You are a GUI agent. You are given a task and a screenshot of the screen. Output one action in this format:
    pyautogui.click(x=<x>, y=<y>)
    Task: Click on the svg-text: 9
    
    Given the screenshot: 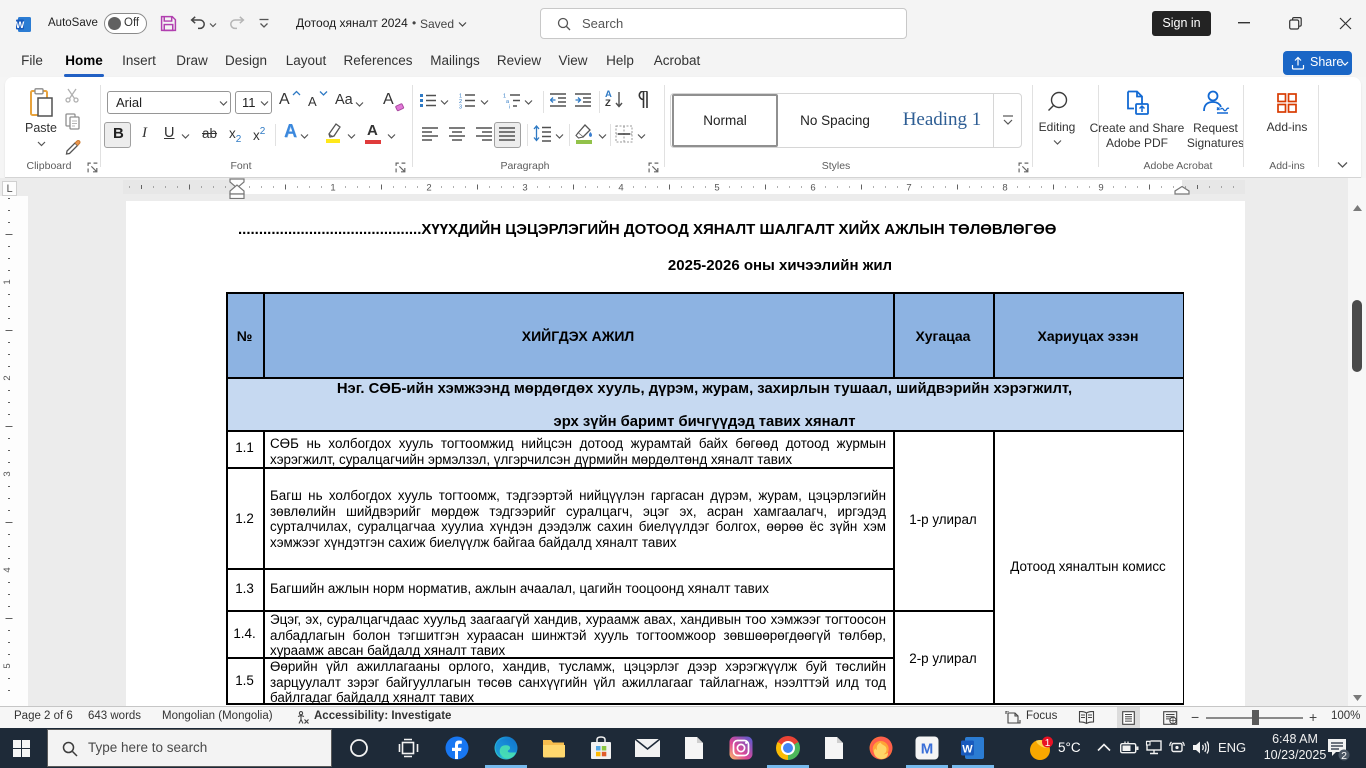 What is the action you would take?
    pyautogui.click(x=1100, y=188)
    